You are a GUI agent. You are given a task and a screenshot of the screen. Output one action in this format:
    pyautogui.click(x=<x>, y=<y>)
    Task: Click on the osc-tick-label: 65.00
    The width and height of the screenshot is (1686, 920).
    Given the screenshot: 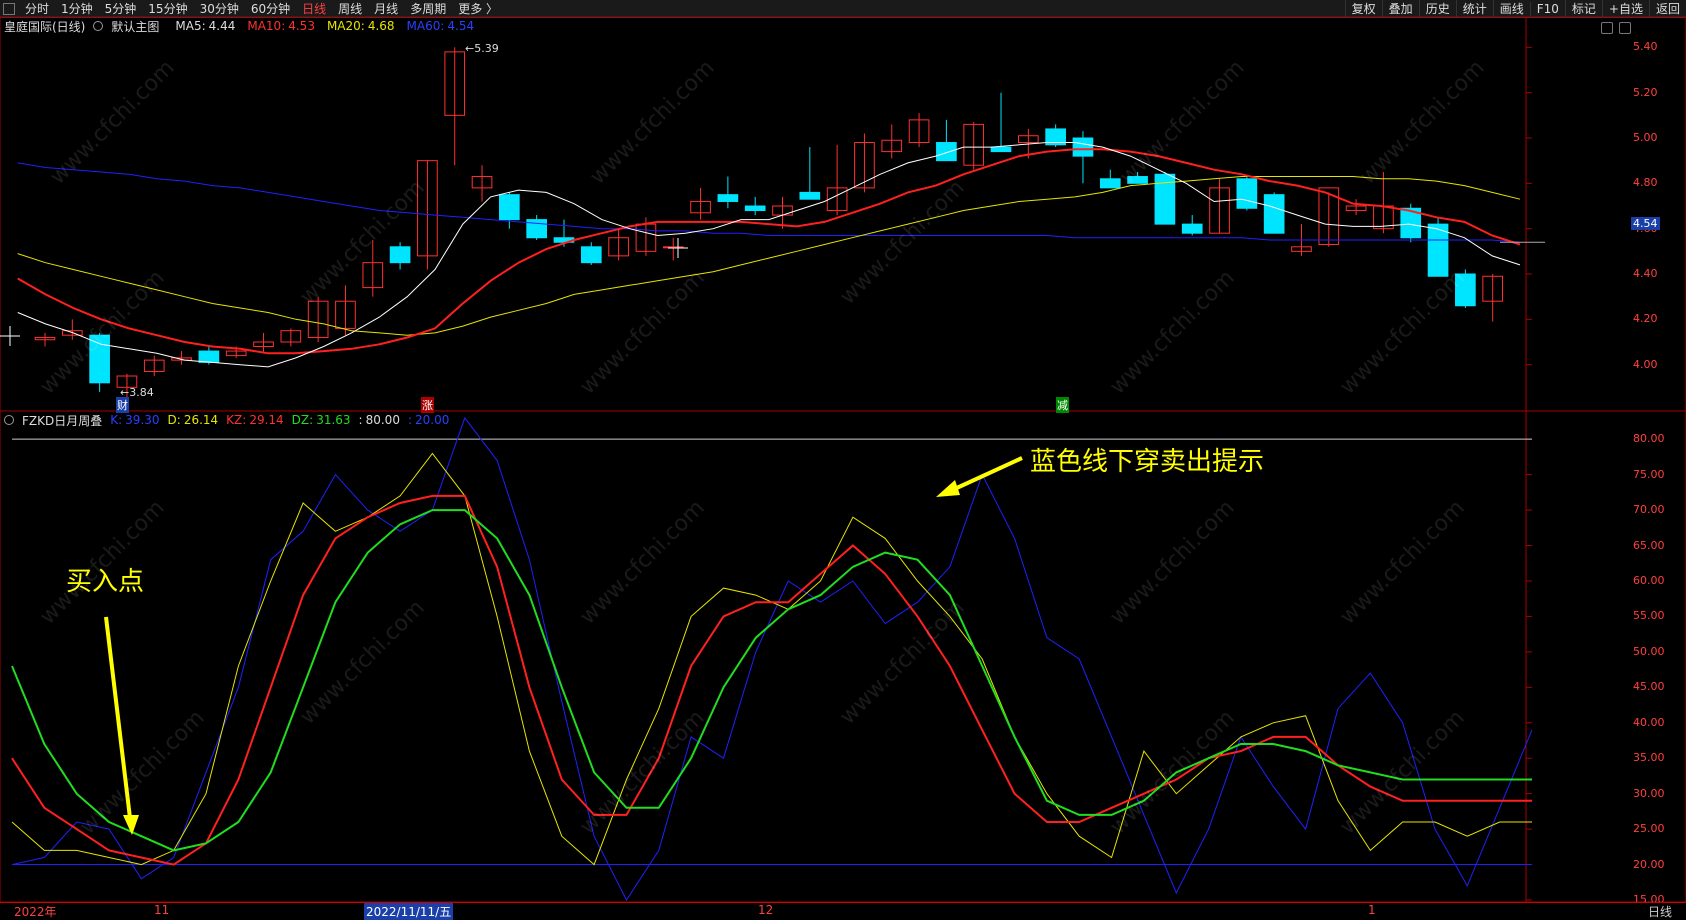 What is the action you would take?
    pyautogui.click(x=1649, y=545)
    